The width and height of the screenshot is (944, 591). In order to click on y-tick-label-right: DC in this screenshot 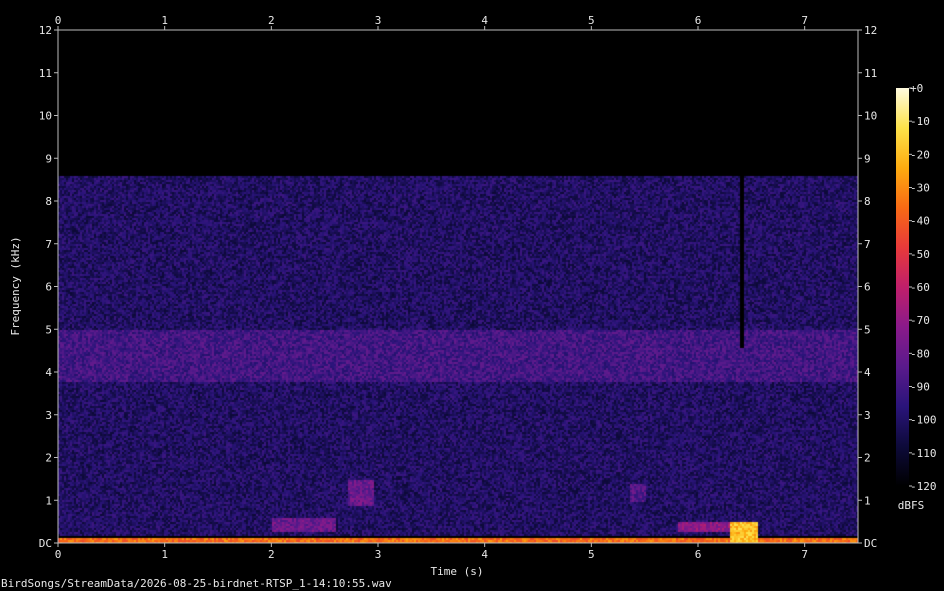, I will do `click(870, 543)`.